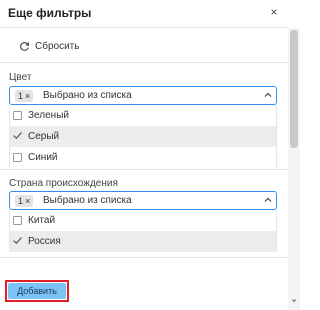 This screenshot has width=320, height=310. What do you see at coordinates (50, 13) in the screenshot?
I see `panel-title: Еще фильтры` at bounding box center [50, 13].